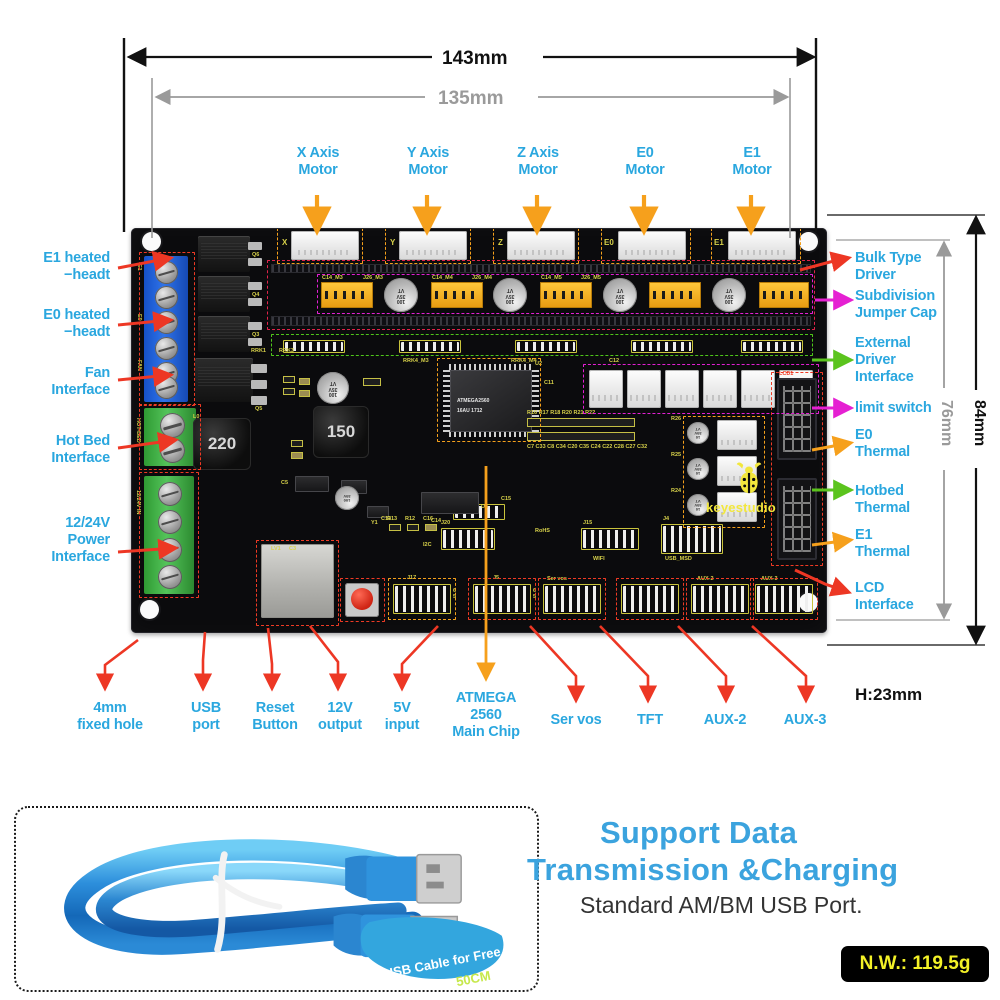  Describe the element at coordinates (378, 512) in the screenshot. I see `crystal-y1` at that location.